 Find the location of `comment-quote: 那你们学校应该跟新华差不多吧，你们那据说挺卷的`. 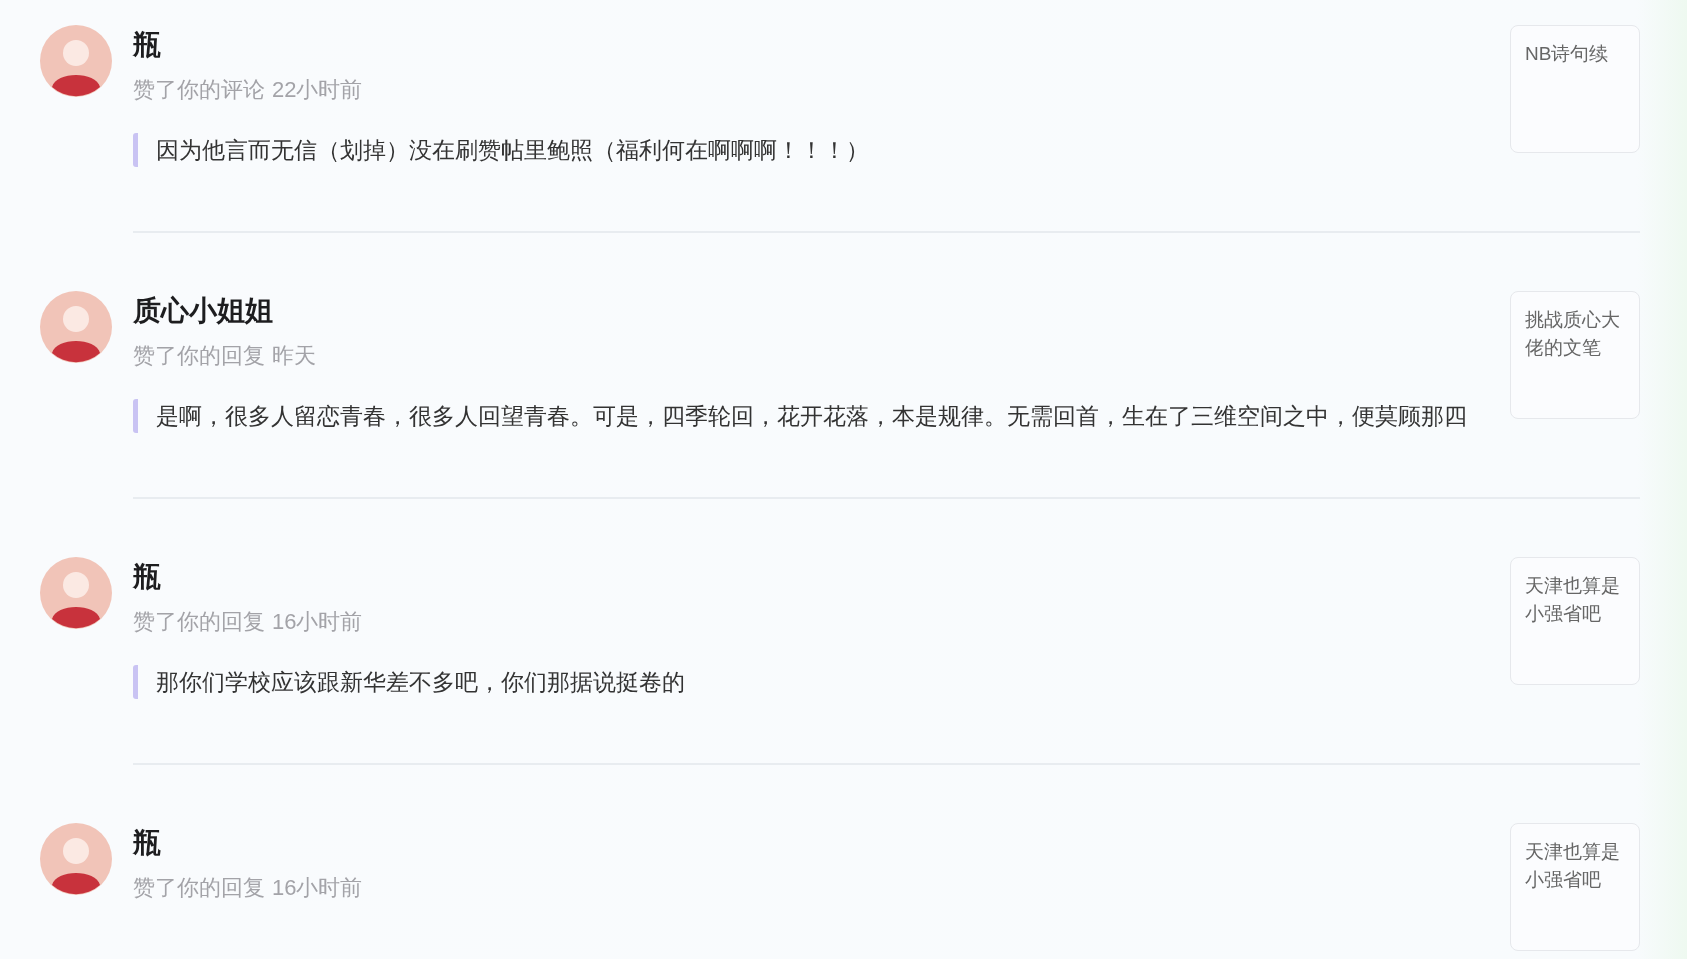

comment-quote: 那你们学校应该跟新华差不多吧，你们那据说挺卷的 is located at coordinates (813, 682).